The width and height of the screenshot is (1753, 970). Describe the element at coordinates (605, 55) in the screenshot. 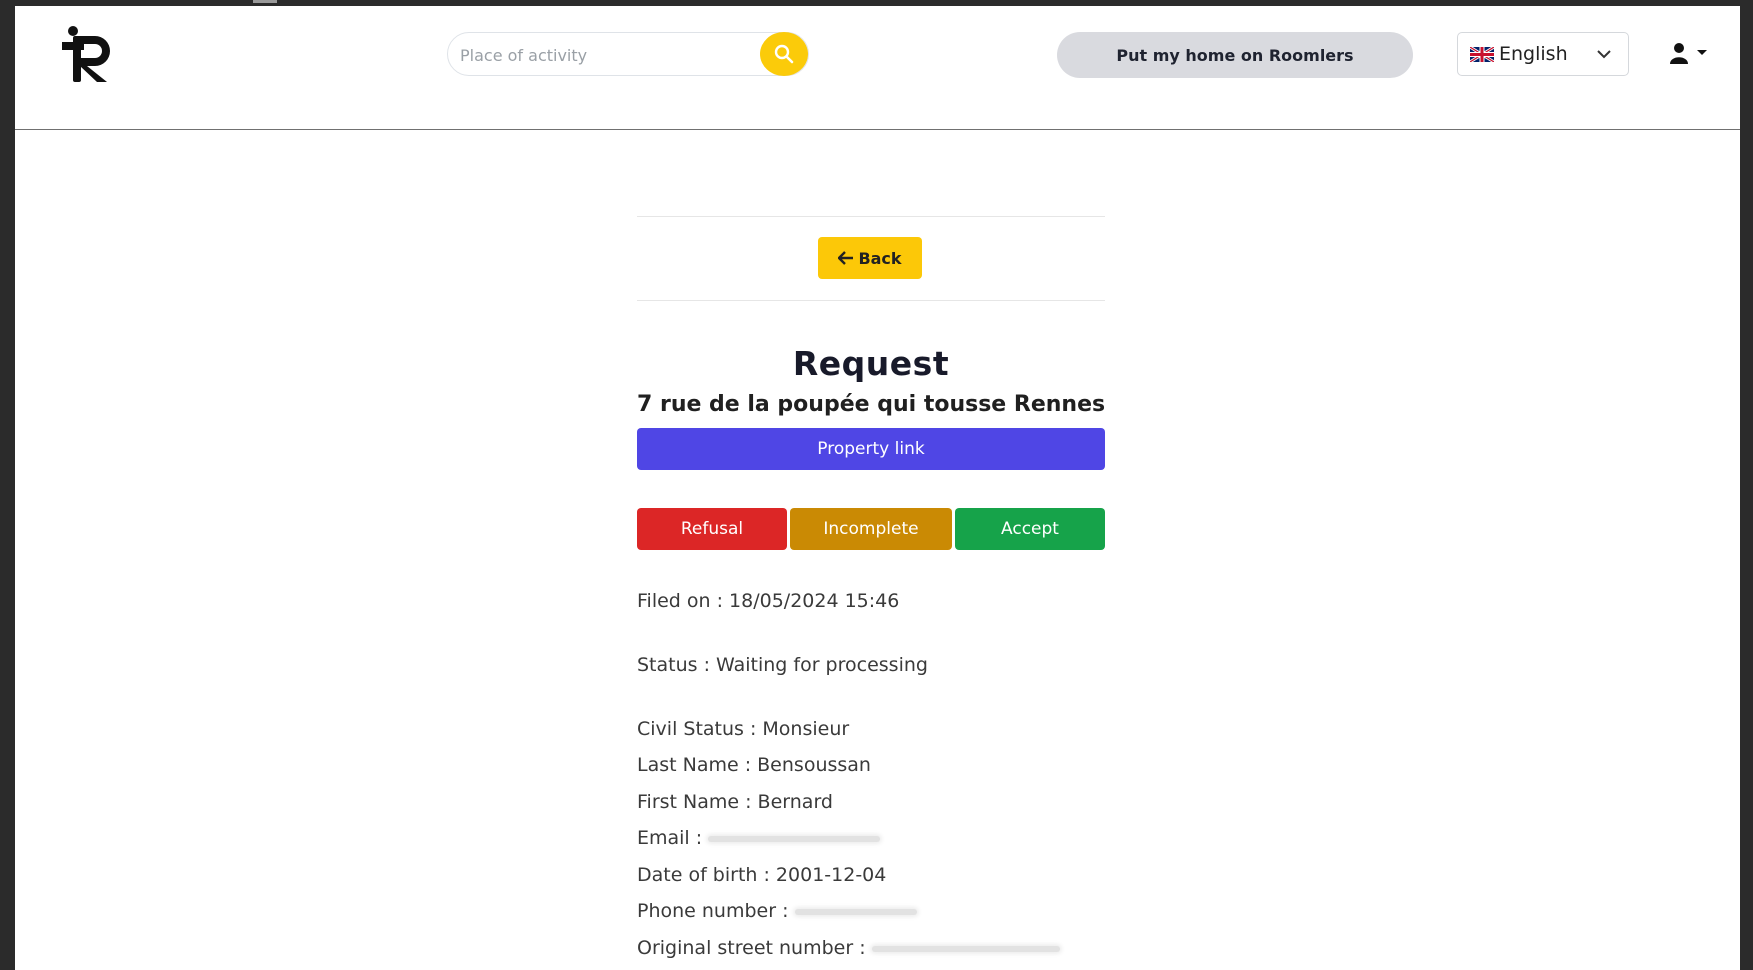

I see `search-input` at that location.